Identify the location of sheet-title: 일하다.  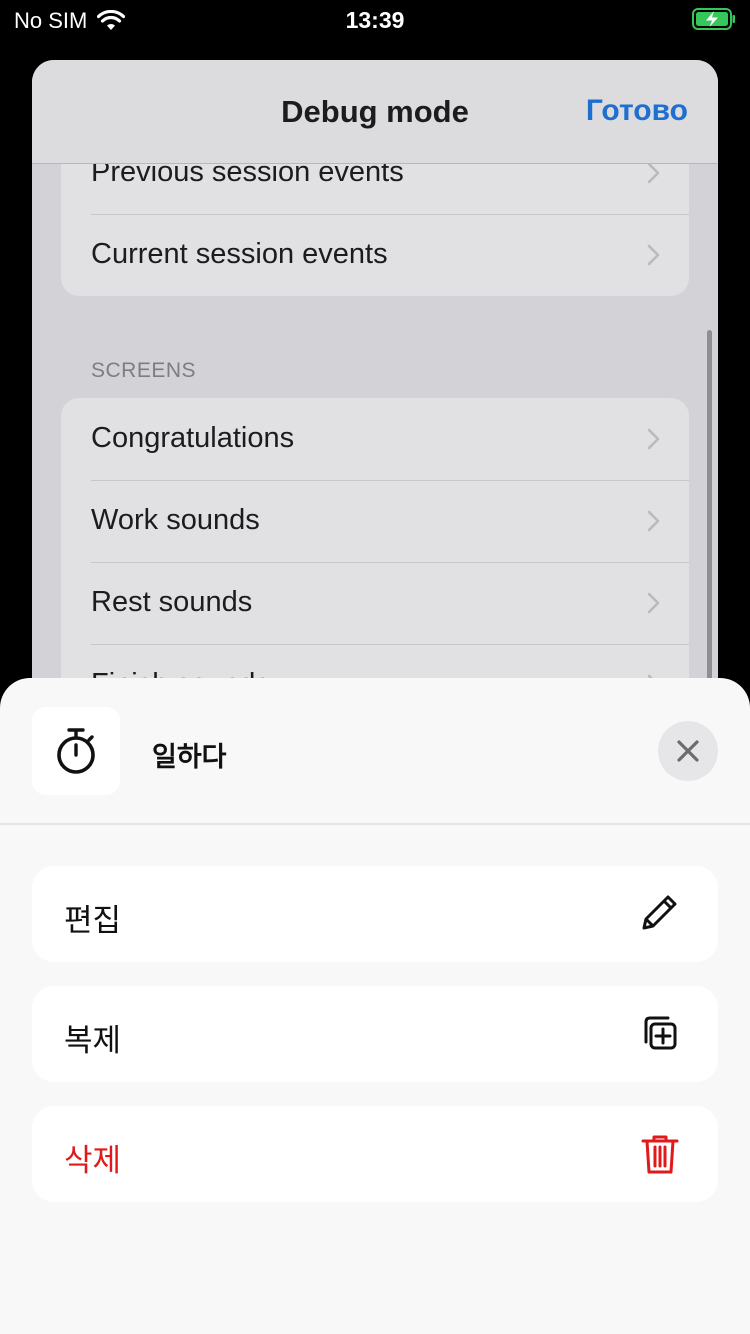
(189, 757).